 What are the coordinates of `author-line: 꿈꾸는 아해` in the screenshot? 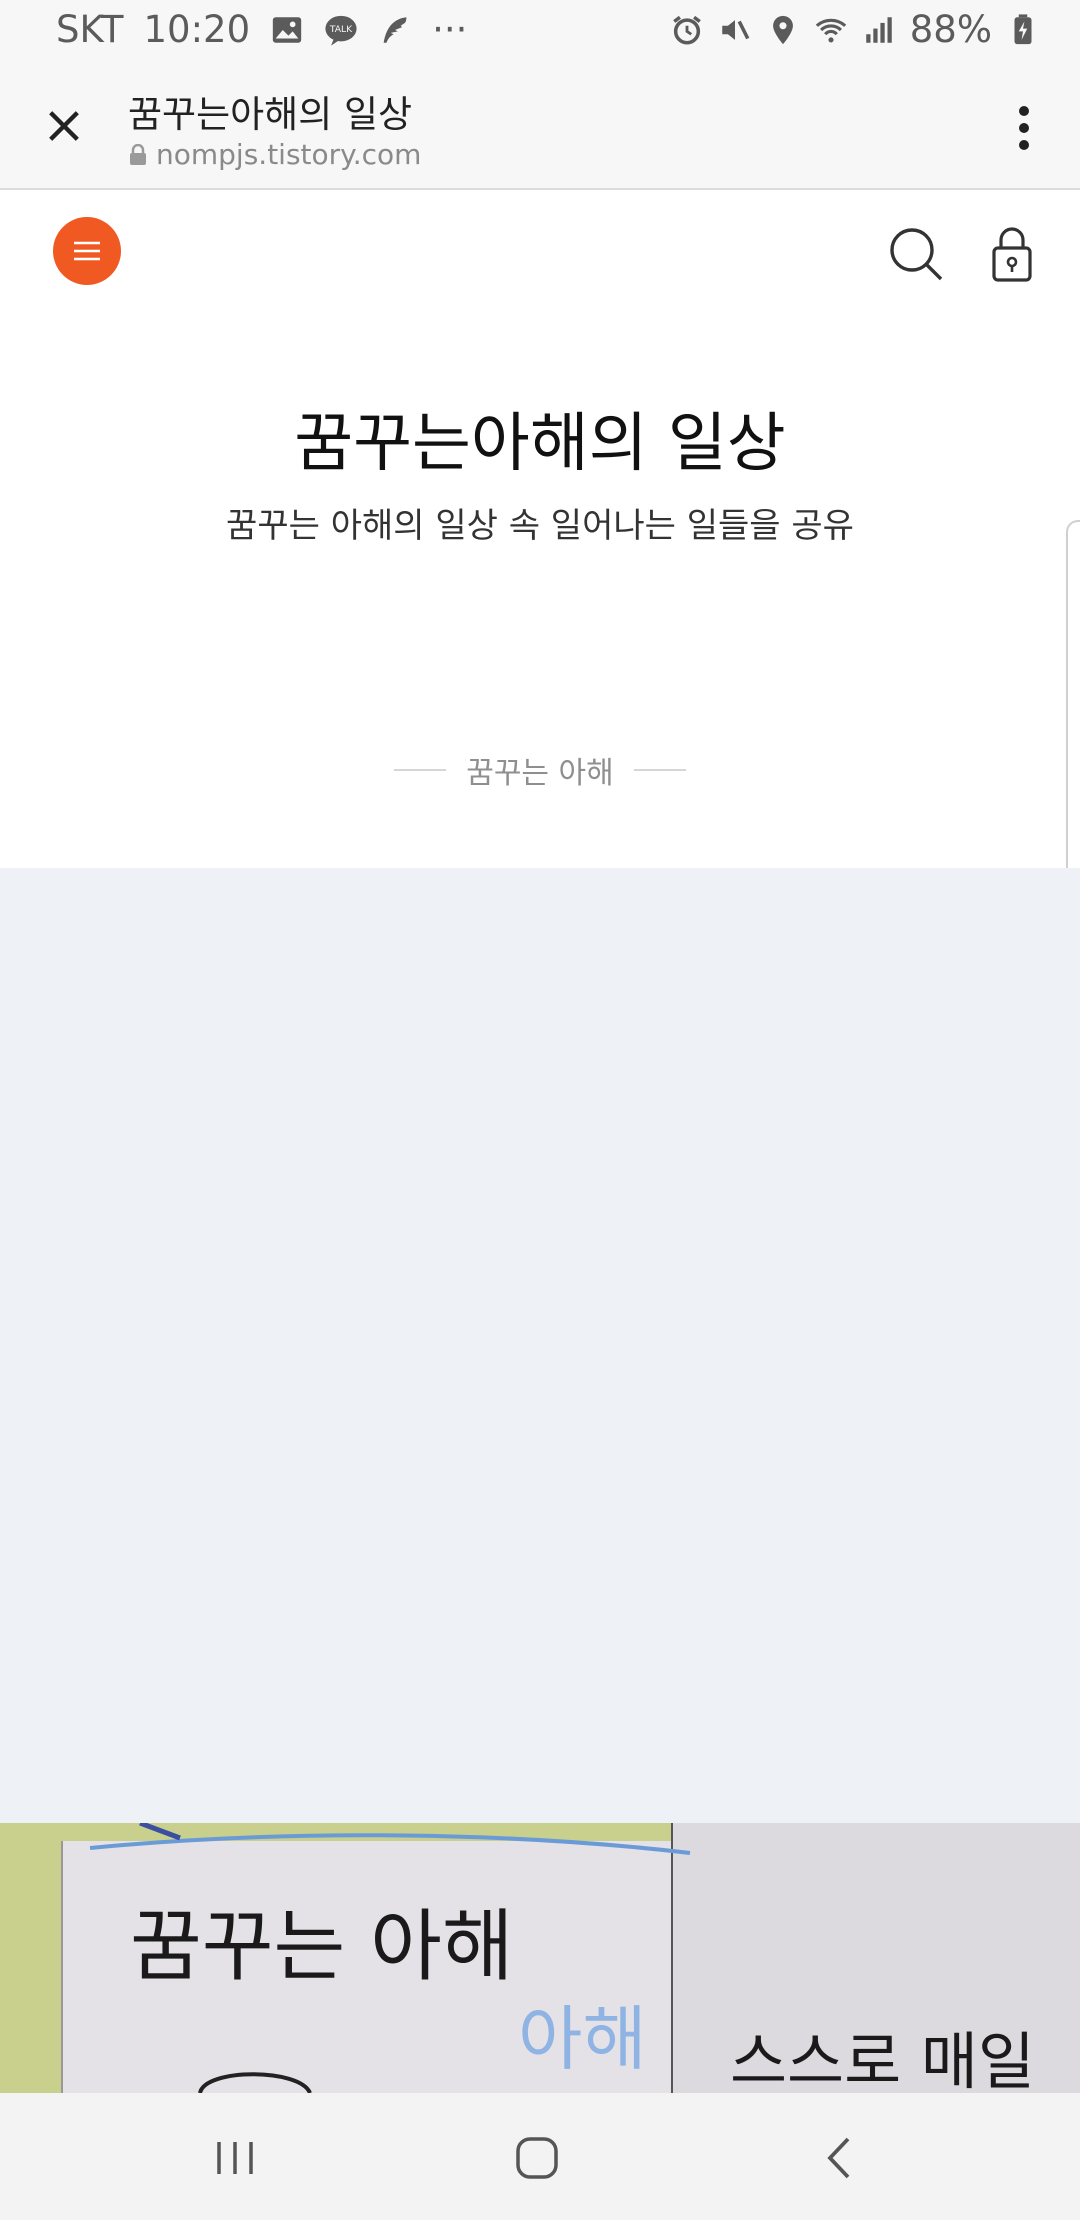 It's located at (540, 770).